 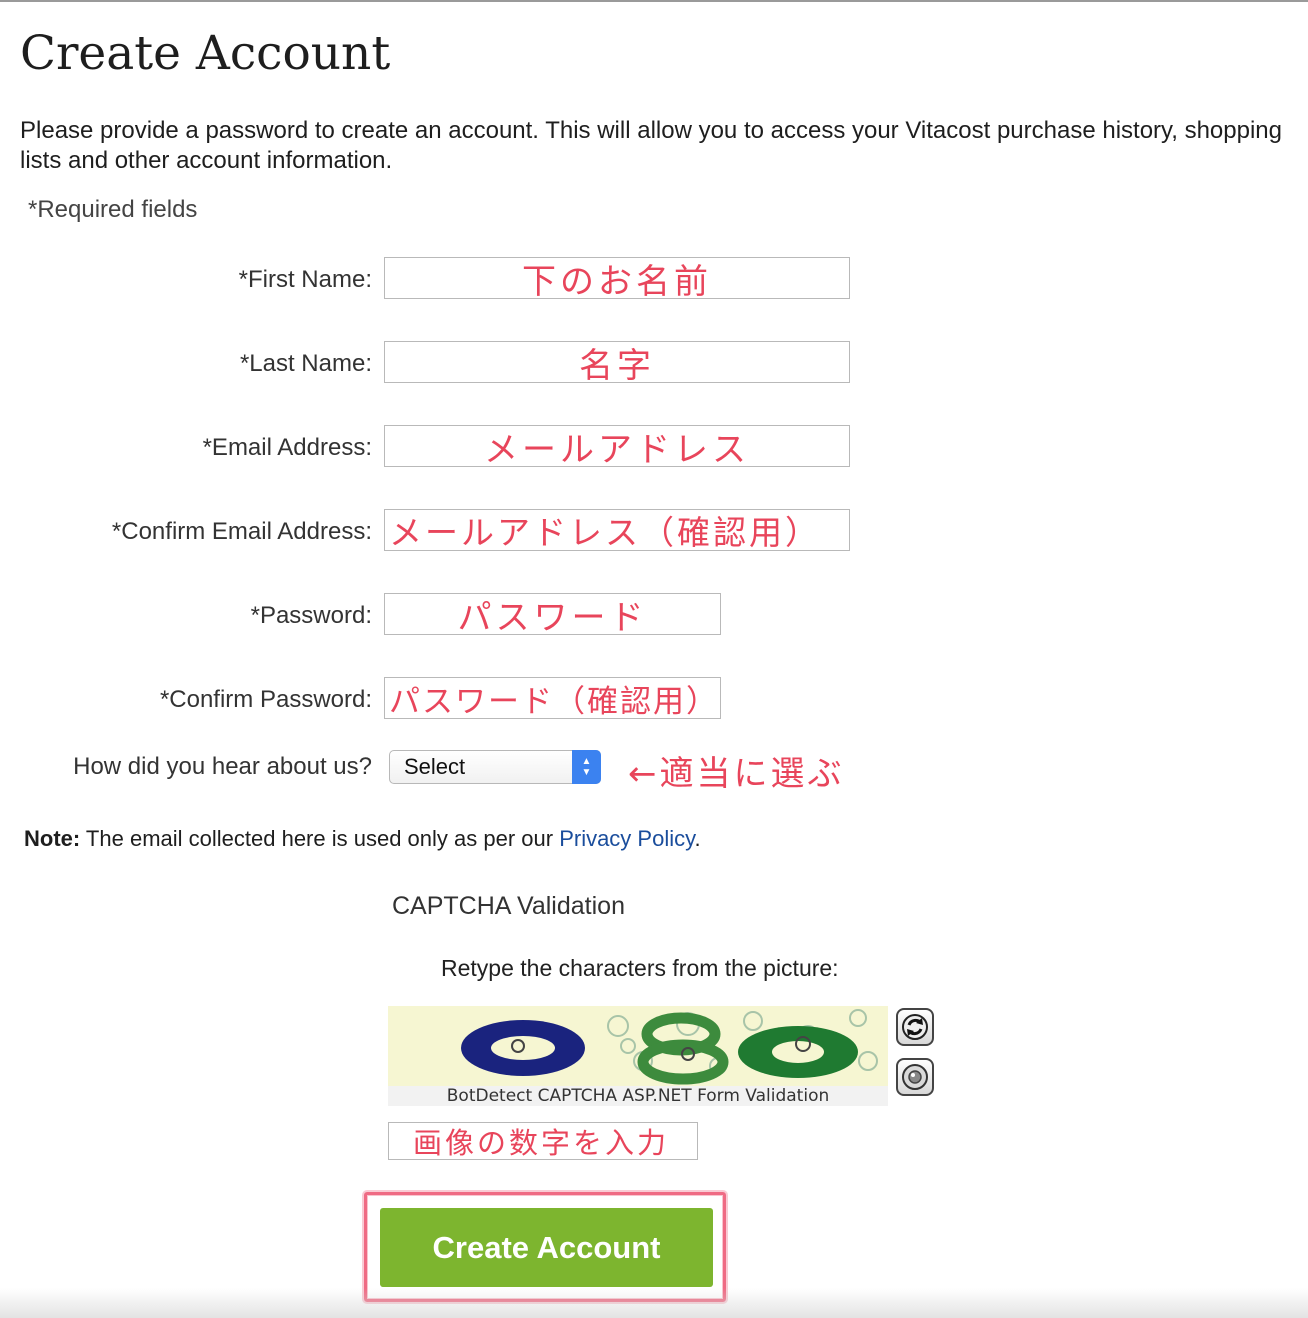 I want to click on email-label: *Email Address:, so click(x=287, y=447).